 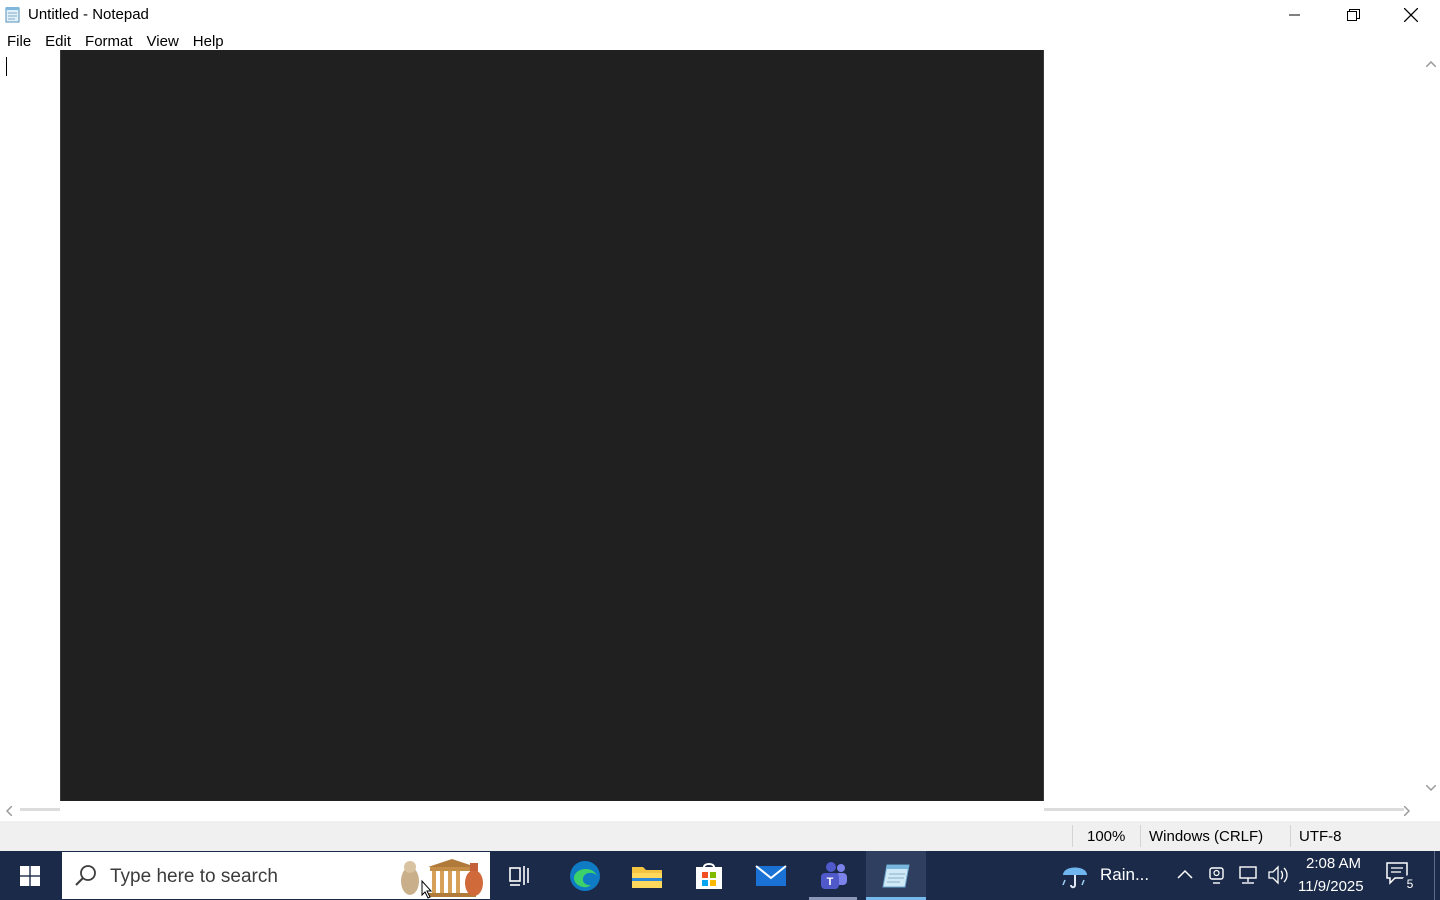 I want to click on restore-icon, so click(x=1353, y=14).